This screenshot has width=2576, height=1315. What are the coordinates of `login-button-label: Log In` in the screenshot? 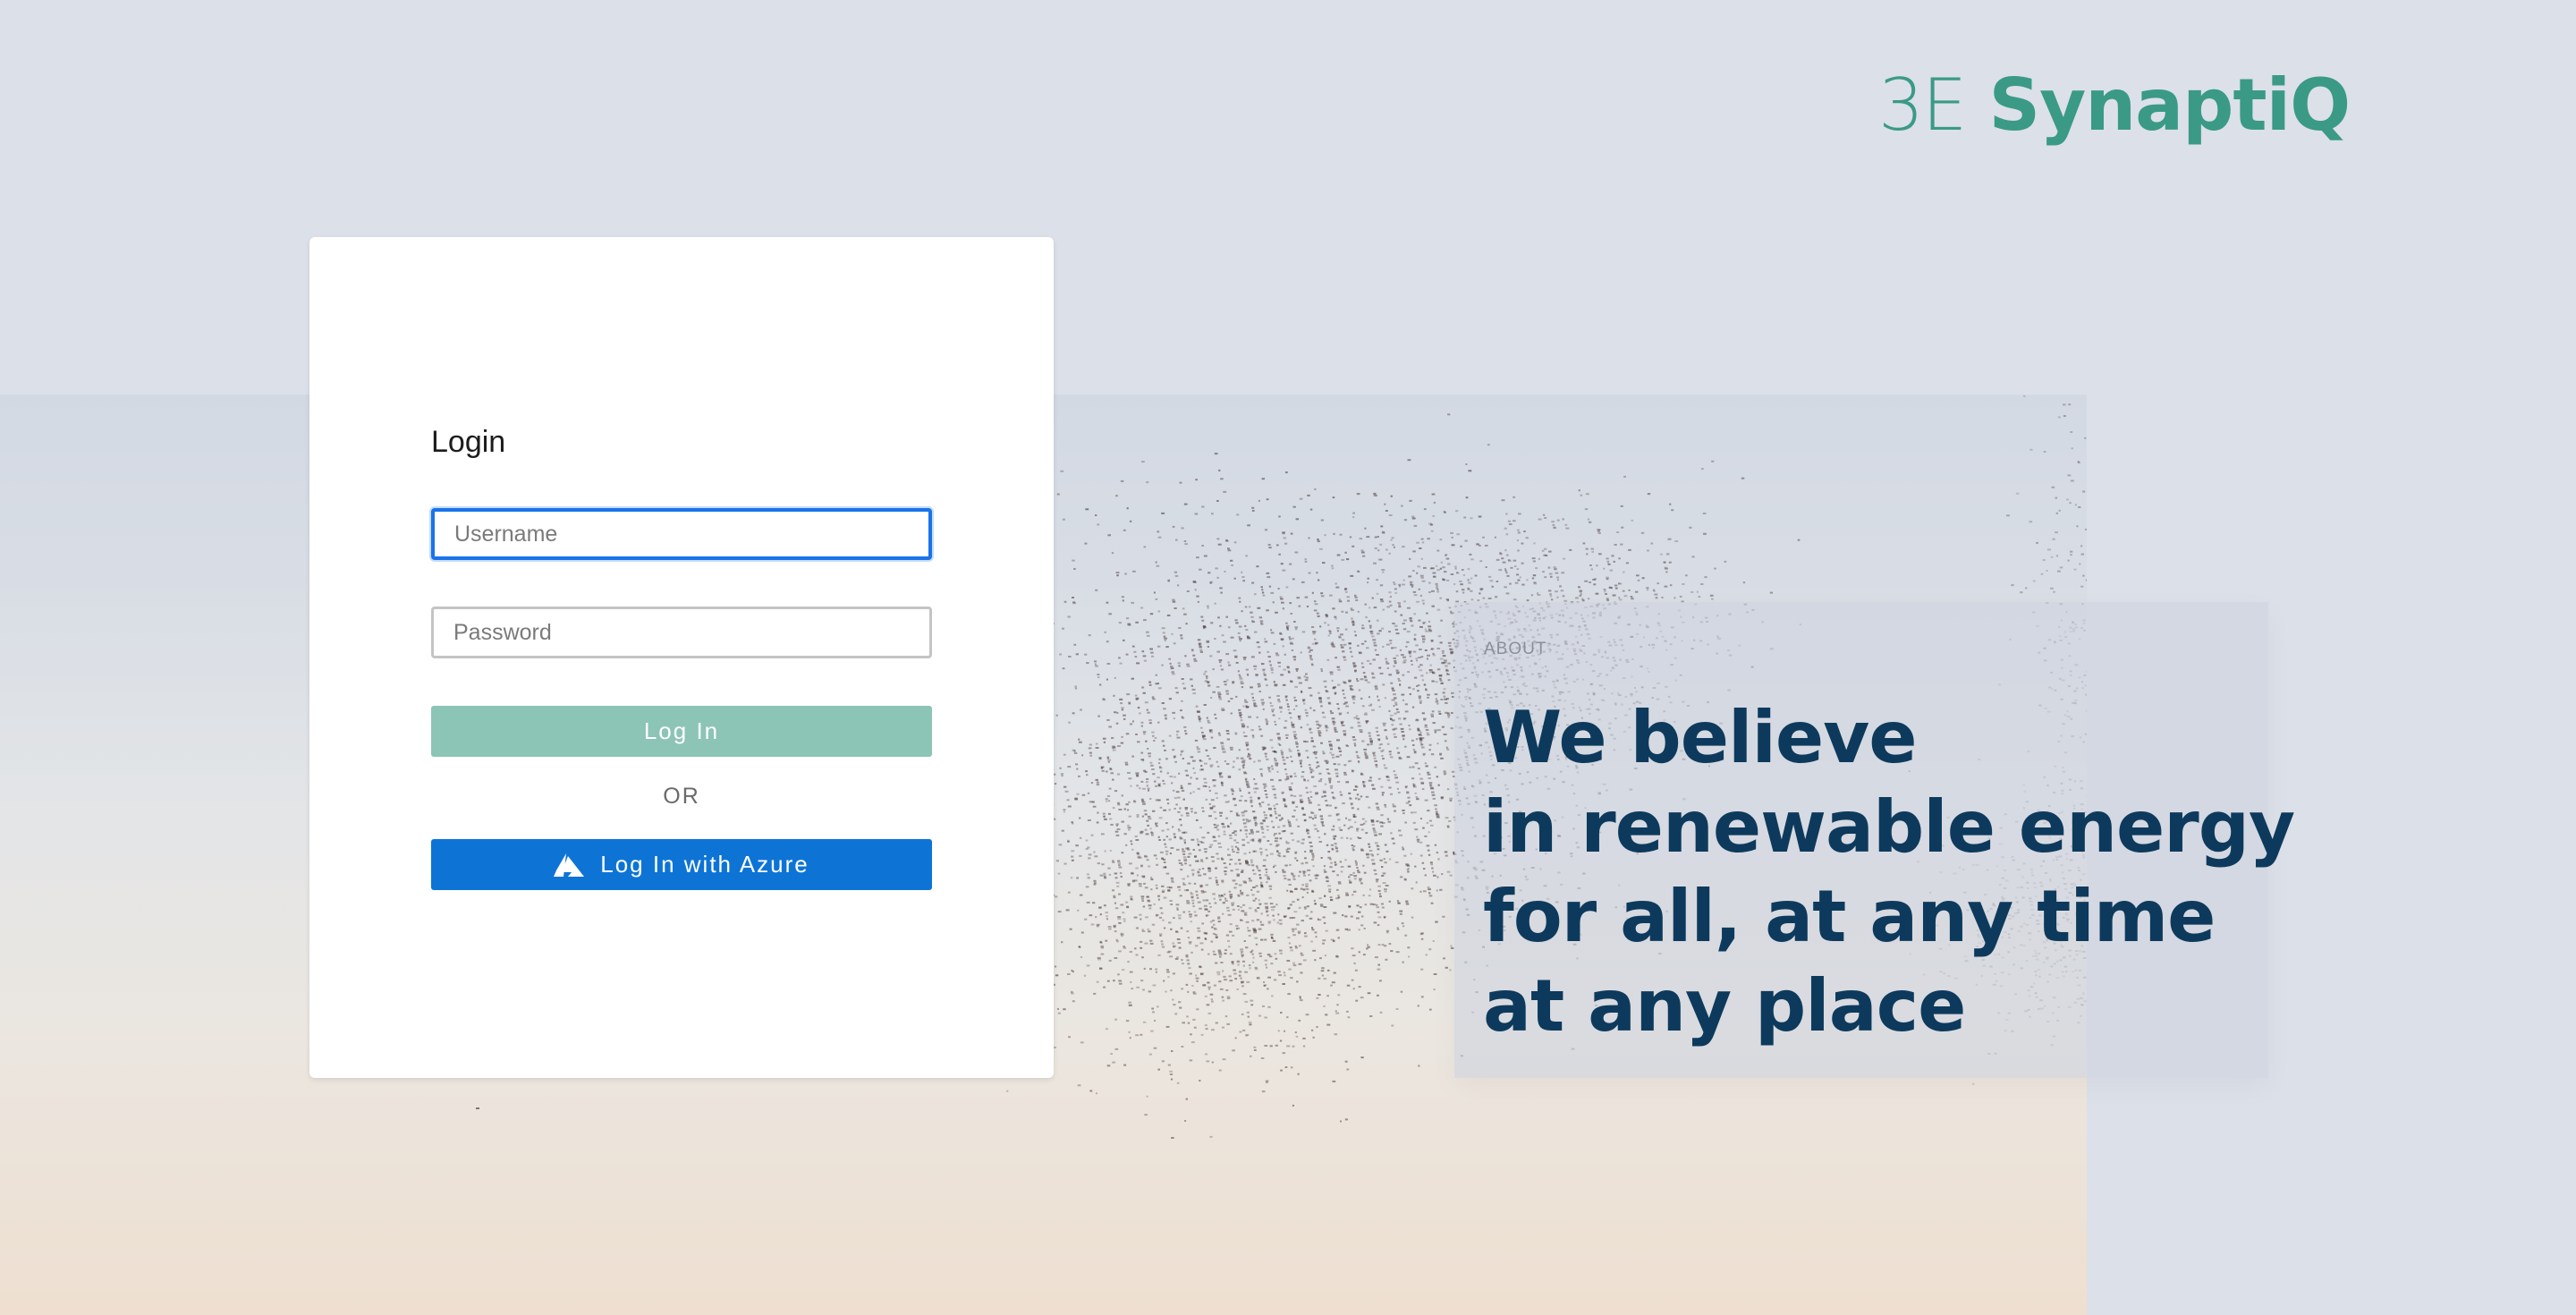 It's located at (681, 730).